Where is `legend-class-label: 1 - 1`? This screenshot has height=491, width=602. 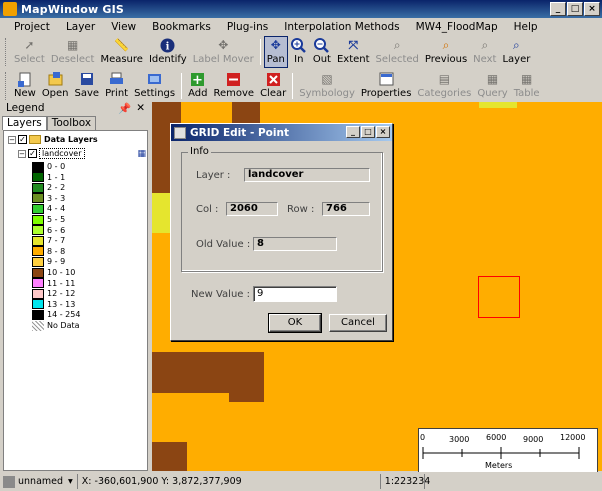 legend-class-label: 1 - 1 is located at coordinates (56, 177).